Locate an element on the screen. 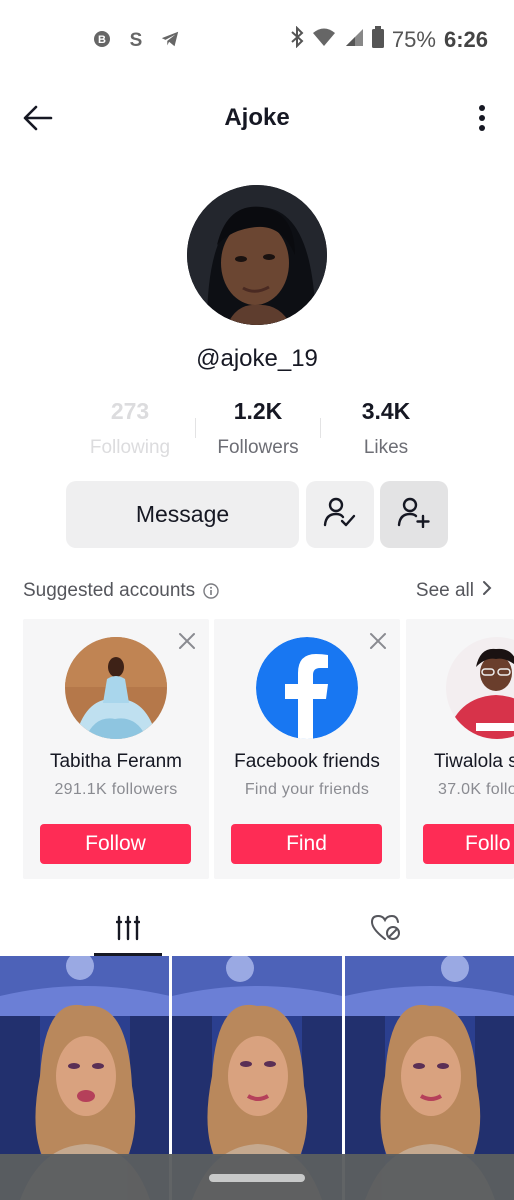  see-all-link: See all is located at coordinates (454, 591).